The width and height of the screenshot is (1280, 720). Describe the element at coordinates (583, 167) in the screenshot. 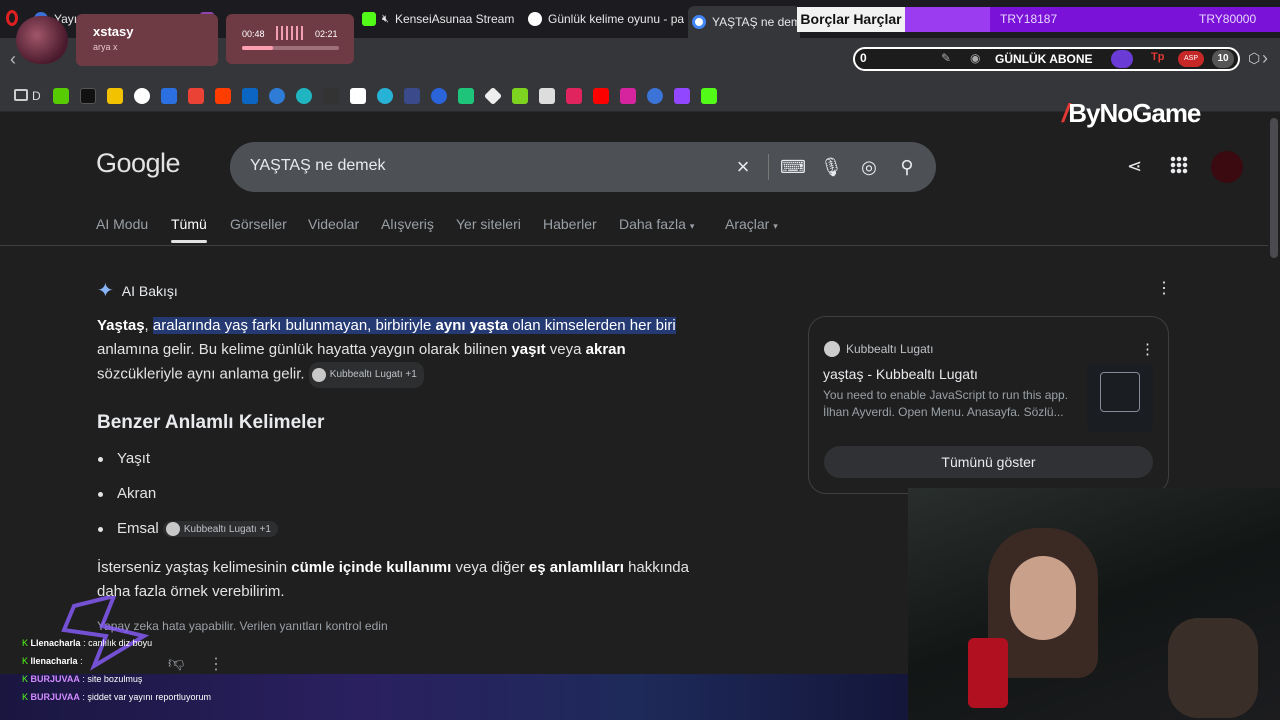

I see `search-box: YAŞTAŞ ne demek × ⌨ 🎙︎ ◎ ⚲` at that location.